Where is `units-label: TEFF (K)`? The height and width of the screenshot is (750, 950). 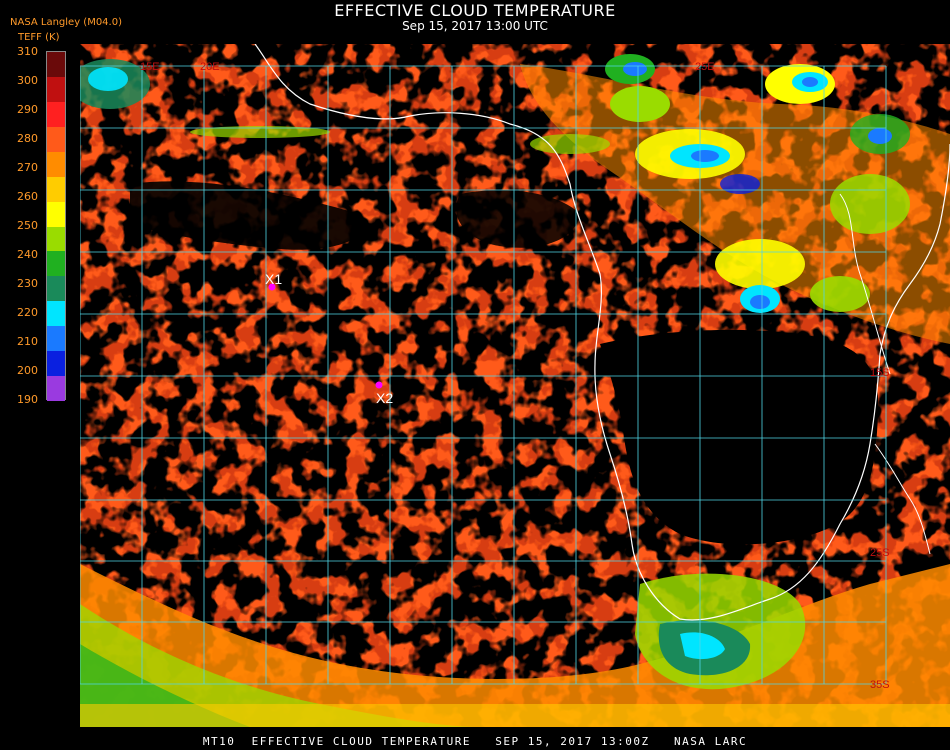
units-label: TEFF (K) is located at coordinates (39, 37).